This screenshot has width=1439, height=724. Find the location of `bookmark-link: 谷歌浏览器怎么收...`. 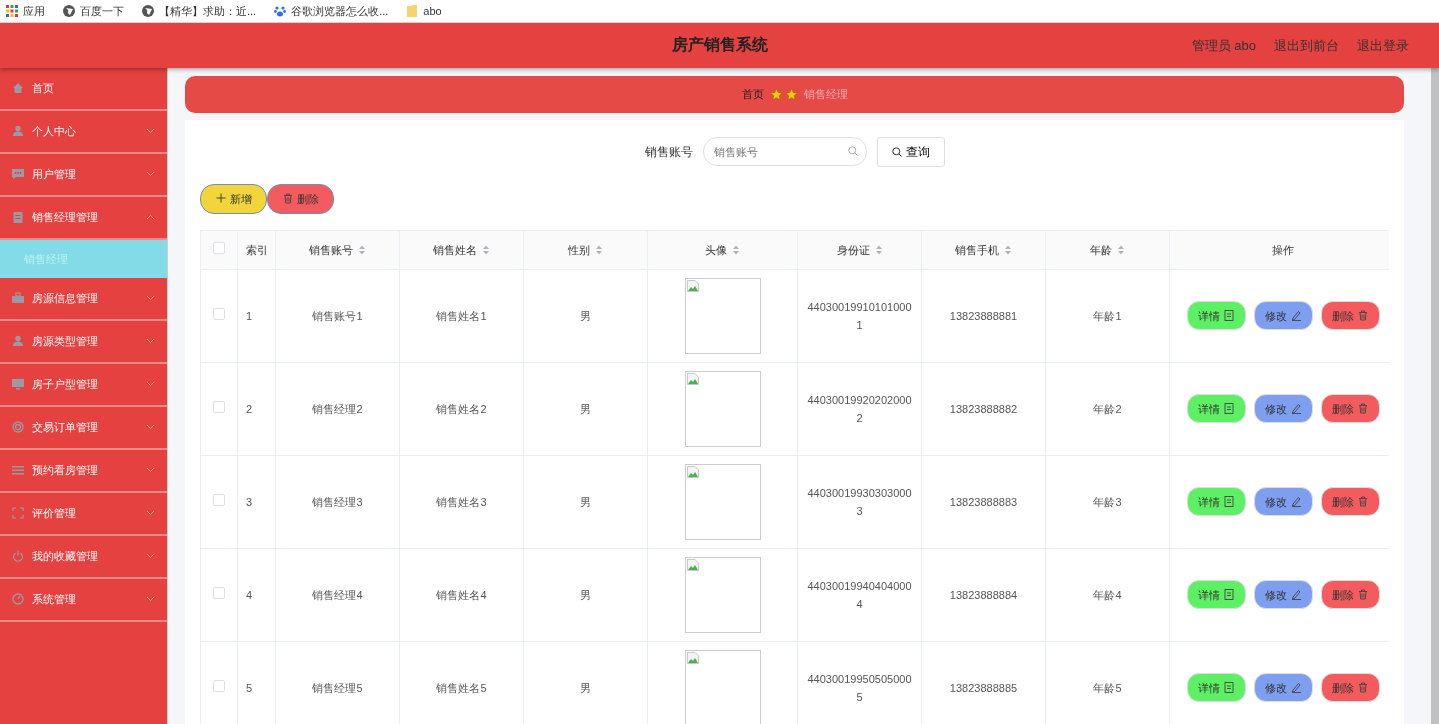

bookmark-link: 谷歌浏览器怎么收... is located at coordinates (340, 11).